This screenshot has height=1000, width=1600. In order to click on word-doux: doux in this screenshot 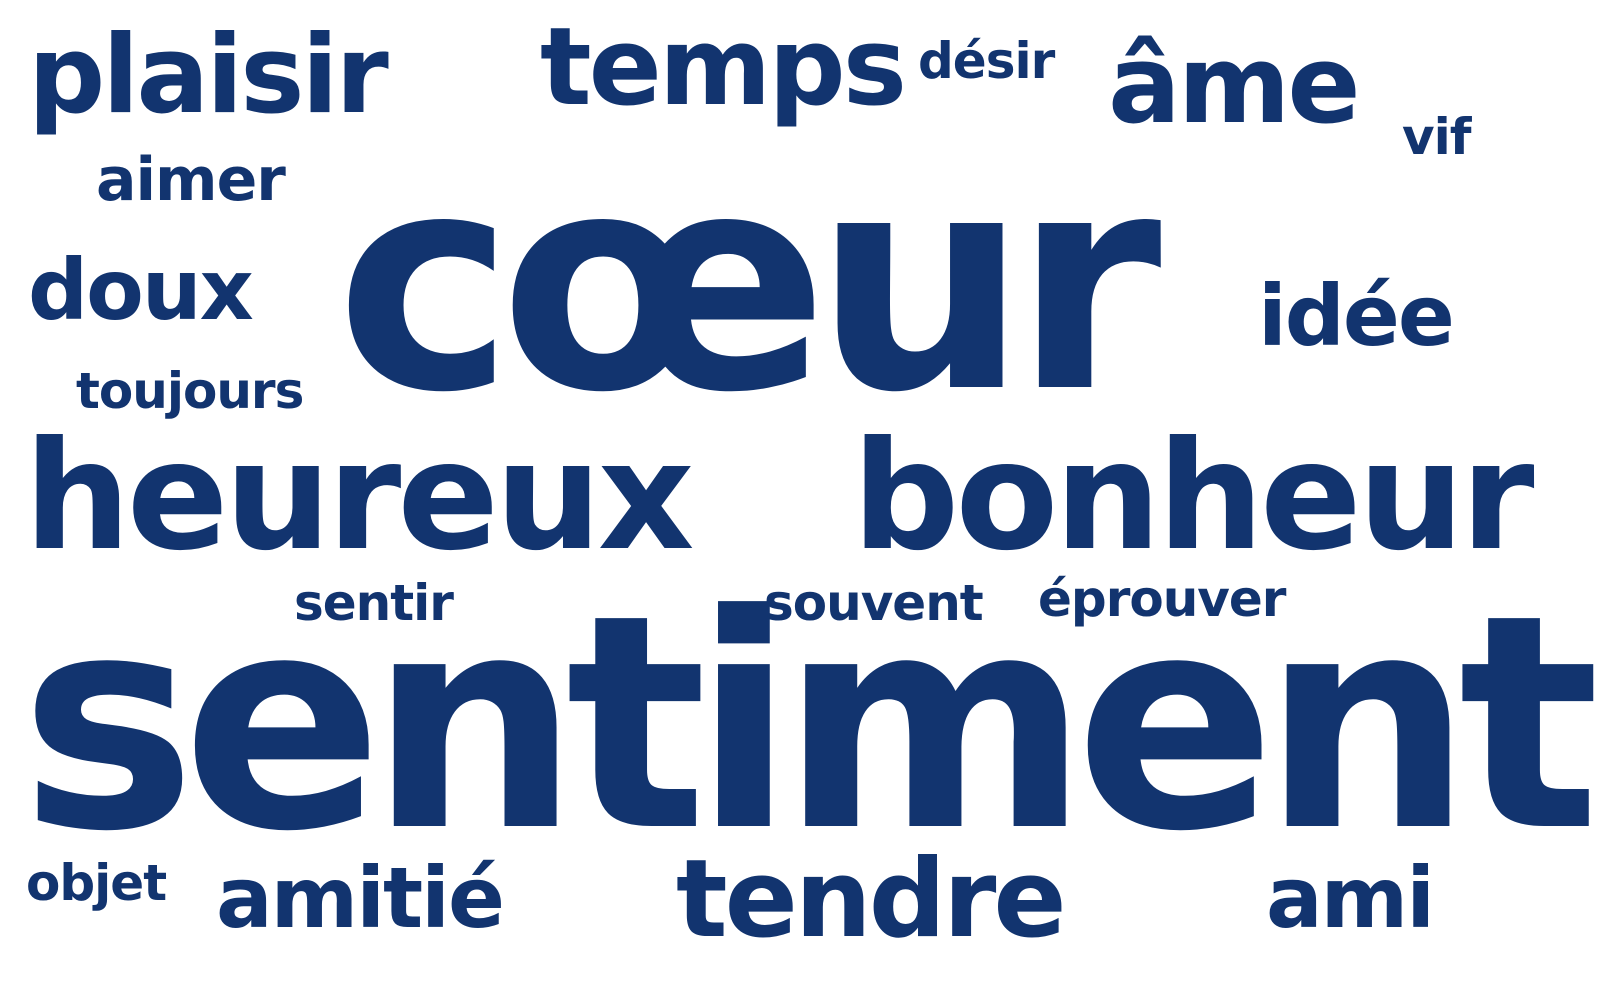, I will do `click(141, 290)`.